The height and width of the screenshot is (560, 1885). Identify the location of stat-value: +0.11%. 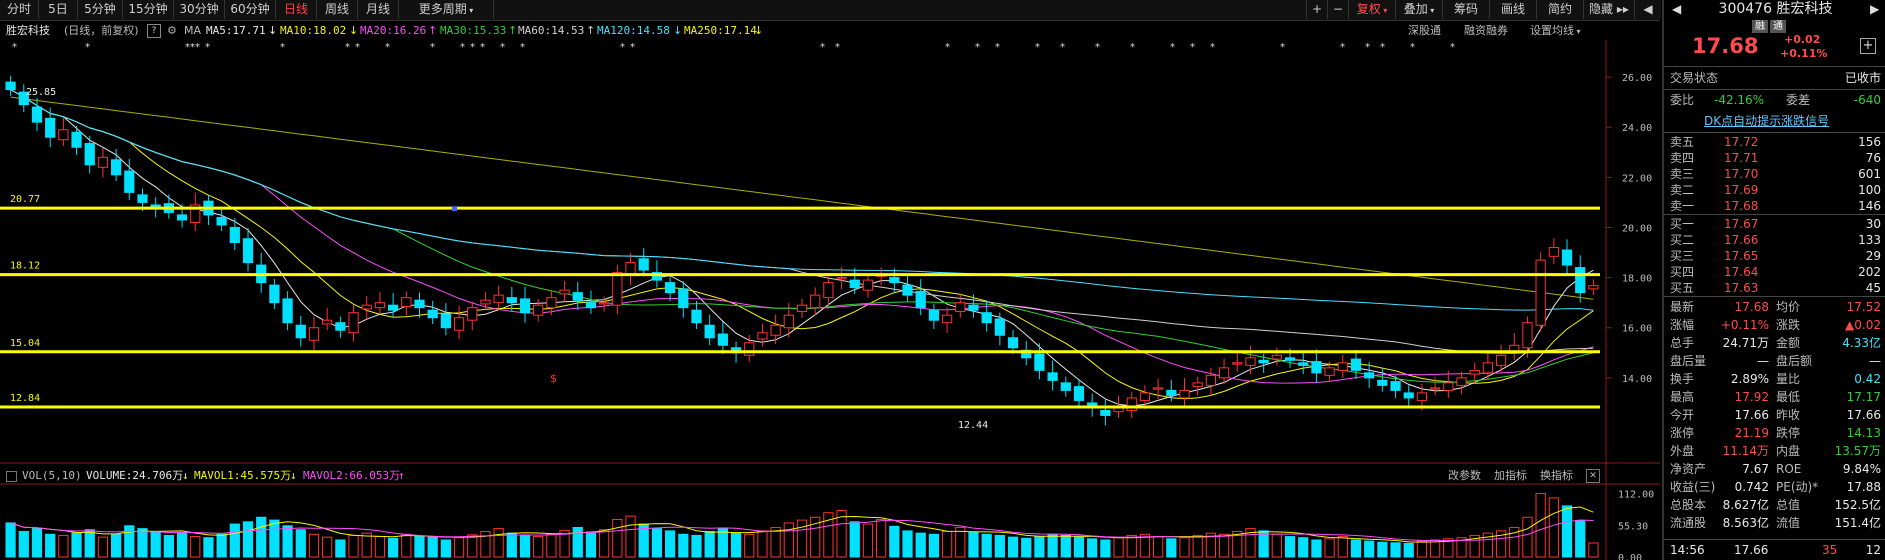
(1744, 325).